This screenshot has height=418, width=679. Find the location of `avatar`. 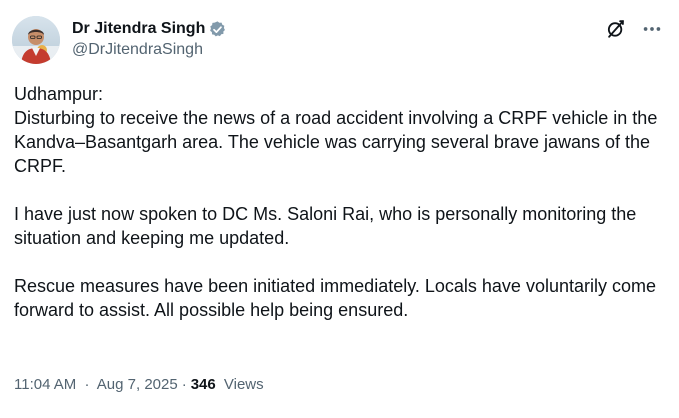

avatar is located at coordinates (36, 40).